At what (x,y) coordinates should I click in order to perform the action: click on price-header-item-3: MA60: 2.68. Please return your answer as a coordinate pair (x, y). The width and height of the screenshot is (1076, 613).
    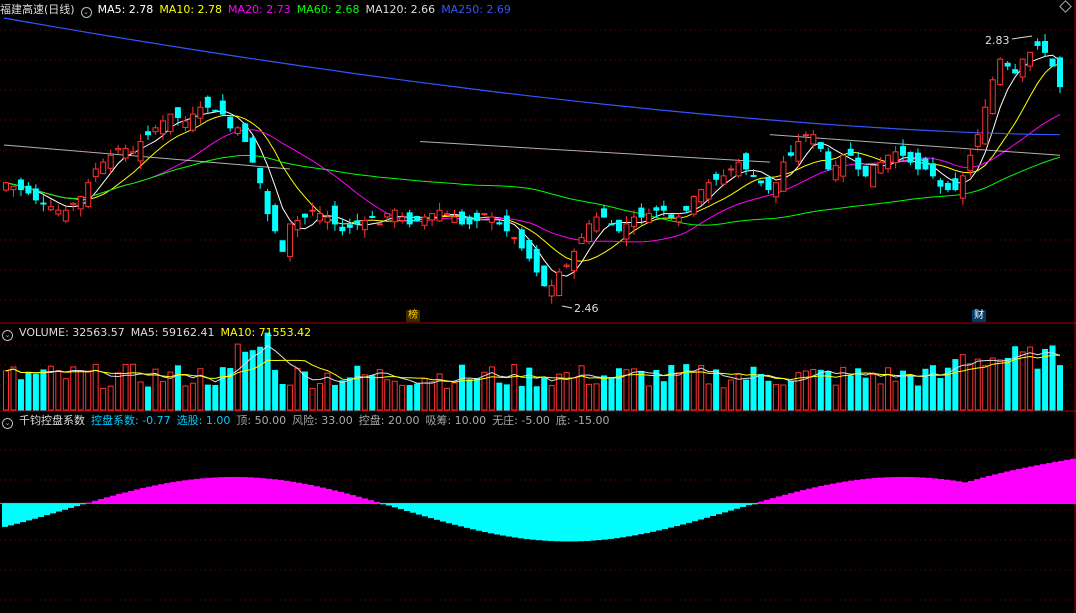
    Looking at the image, I should click on (328, 9).